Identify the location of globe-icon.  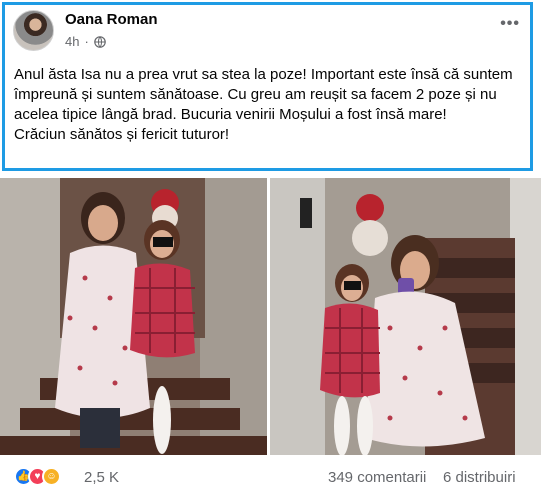
(100, 41).